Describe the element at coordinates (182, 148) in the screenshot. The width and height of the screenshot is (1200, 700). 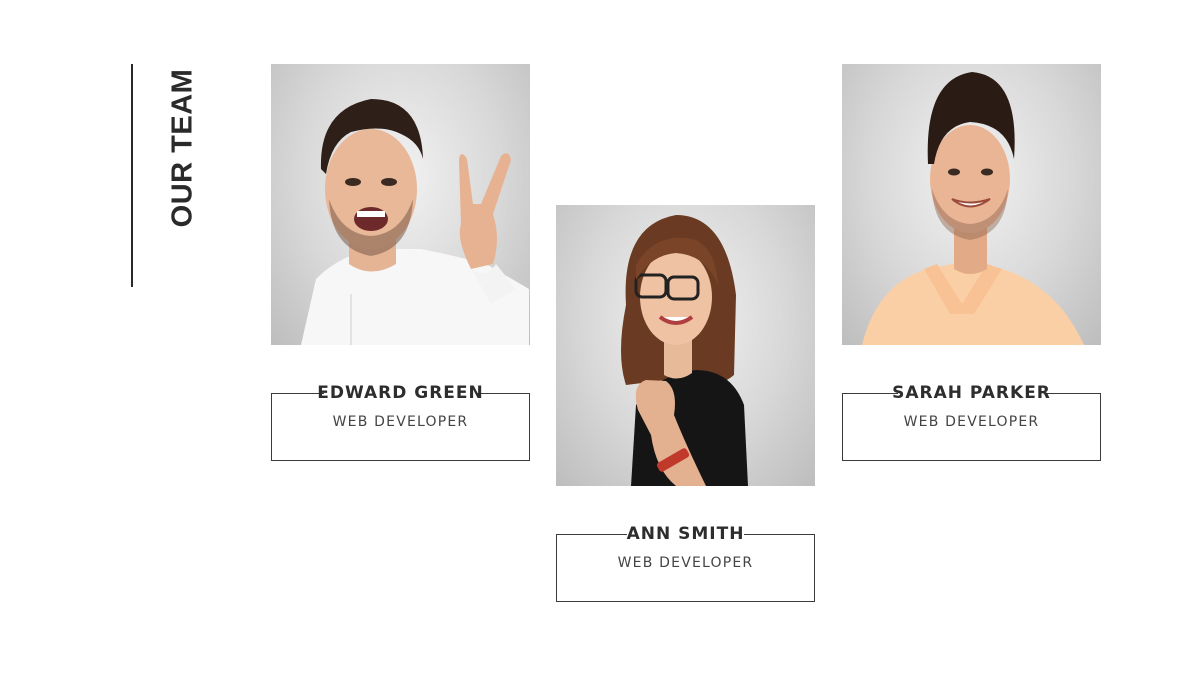
I see `section-title: OUR TEAM` at that location.